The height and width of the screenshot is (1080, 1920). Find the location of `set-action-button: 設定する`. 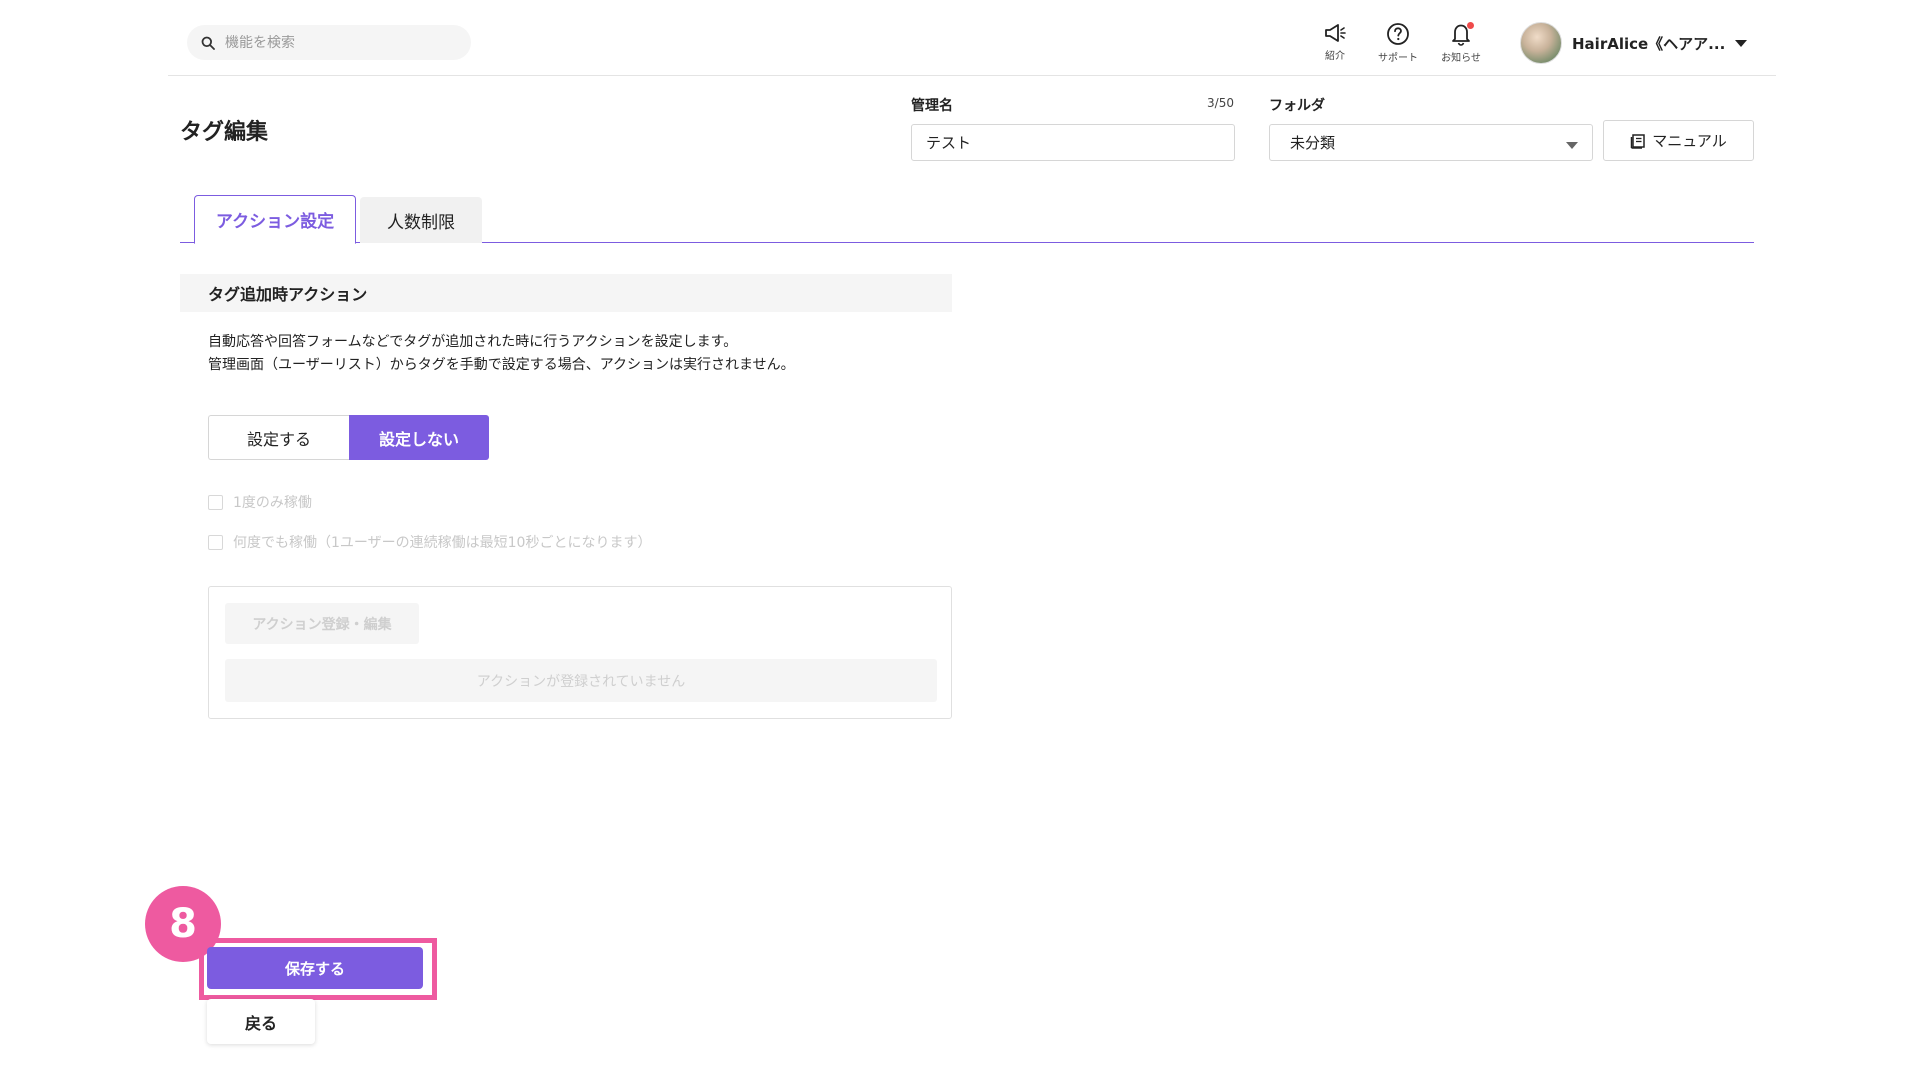

set-action-button: 設定する is located at coordinates (278, 437).